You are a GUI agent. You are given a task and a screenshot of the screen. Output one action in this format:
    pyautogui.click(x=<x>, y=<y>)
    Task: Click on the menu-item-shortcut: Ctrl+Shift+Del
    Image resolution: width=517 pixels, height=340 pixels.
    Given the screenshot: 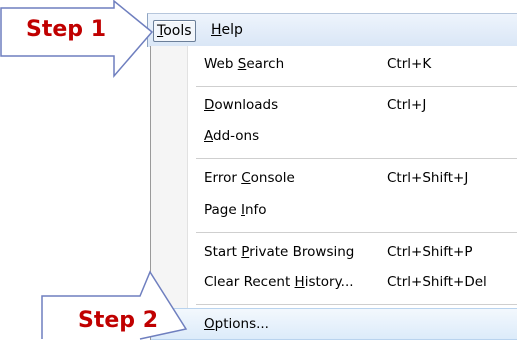 What is the action you would take?
    pyautogui.click(x=437, y=282)
    